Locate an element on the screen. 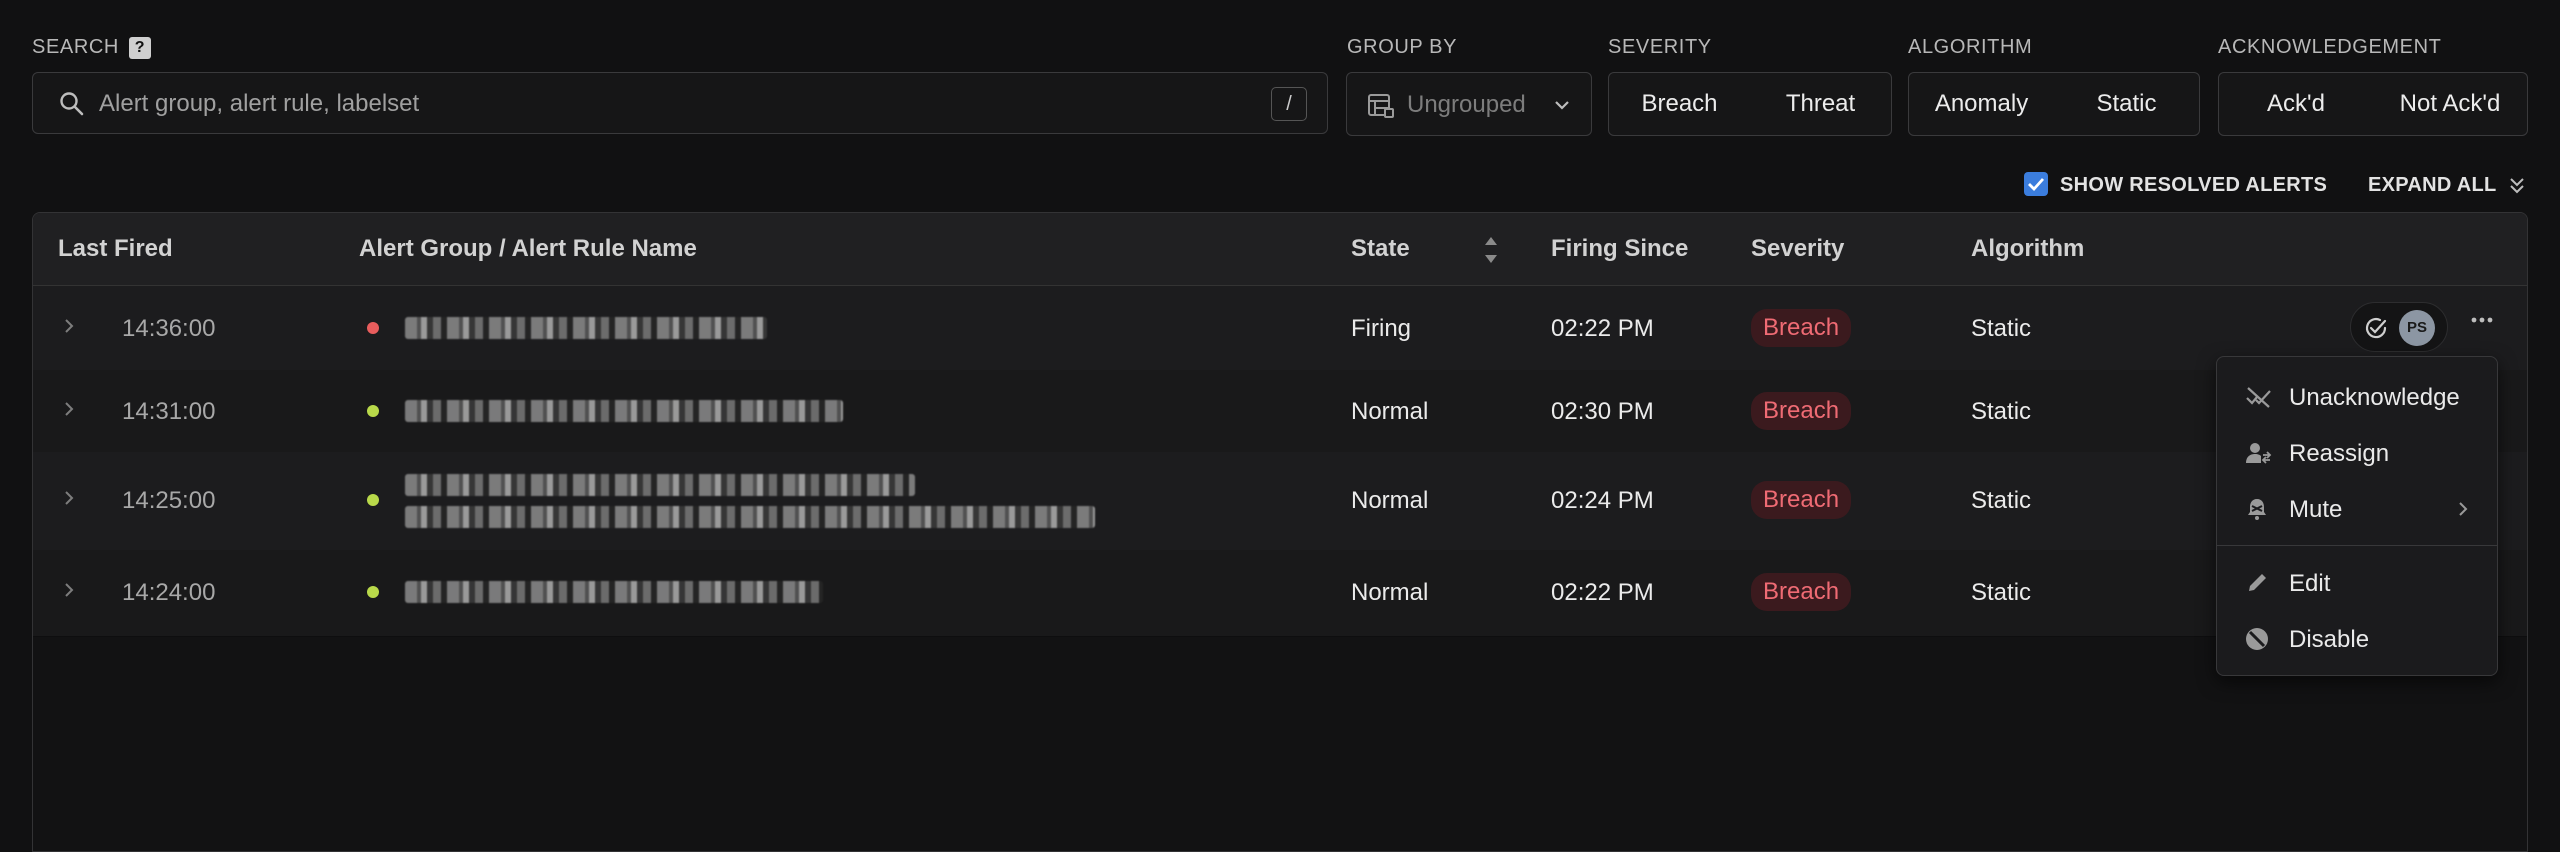 This screenshot has height=852, width=2560. menu-item-disable: Disable is located at coordinates (2357, 639).